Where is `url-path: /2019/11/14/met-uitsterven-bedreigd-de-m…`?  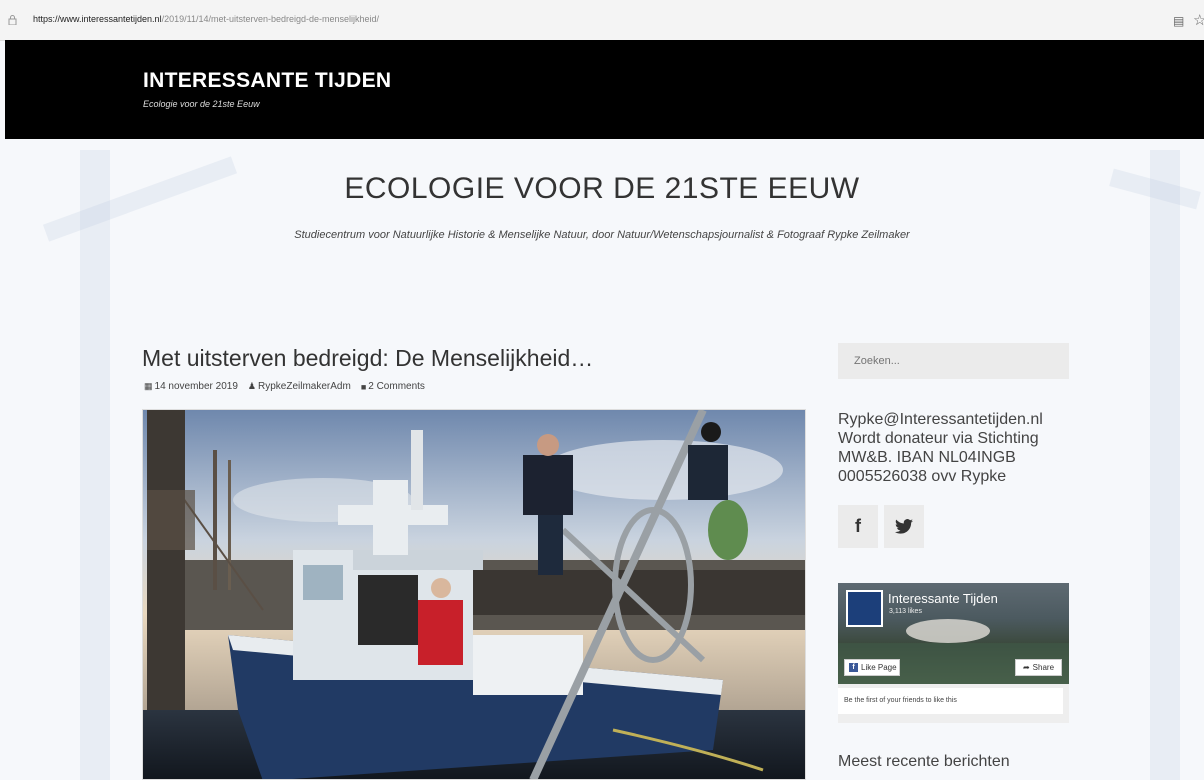
url-path: /2019/11/14/met-uitsterven-bedreigd-de-m… is located at coordinates (270, 19).